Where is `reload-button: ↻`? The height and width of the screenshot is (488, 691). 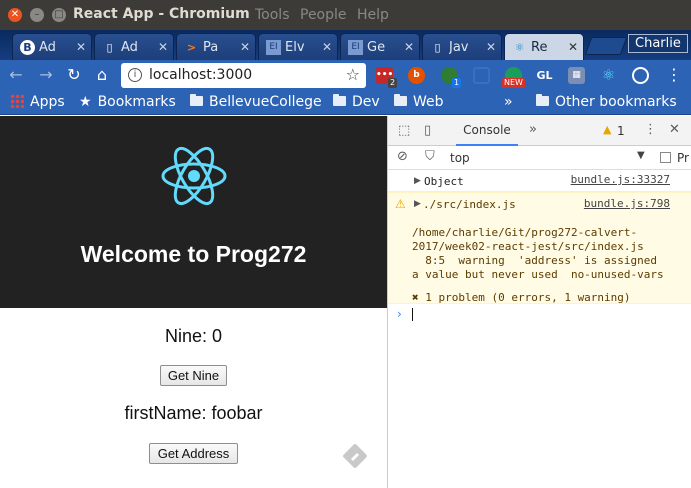
reload-button: ↻ is located at coordinates (74, 75).